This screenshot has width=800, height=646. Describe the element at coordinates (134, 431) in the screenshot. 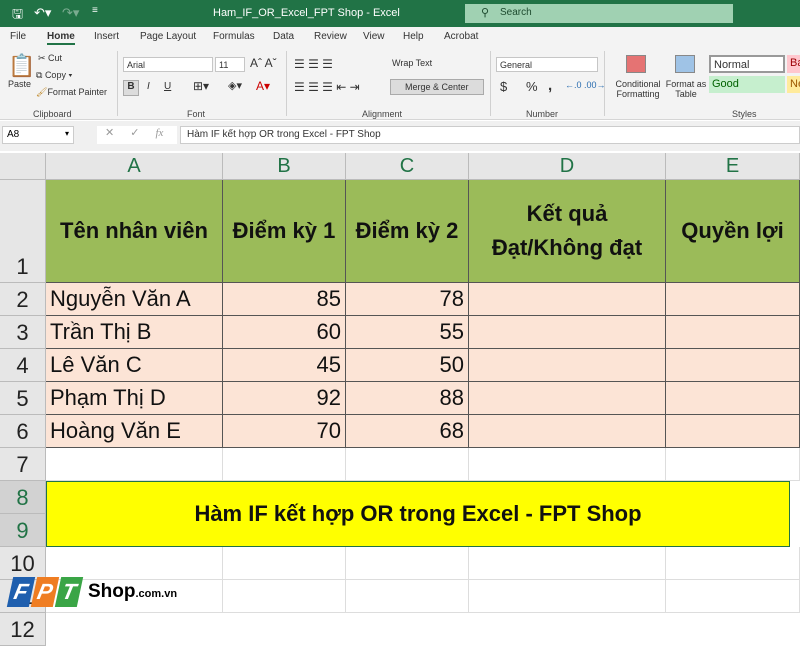

I see `cell-name: Hoàng Văn E` at that location.